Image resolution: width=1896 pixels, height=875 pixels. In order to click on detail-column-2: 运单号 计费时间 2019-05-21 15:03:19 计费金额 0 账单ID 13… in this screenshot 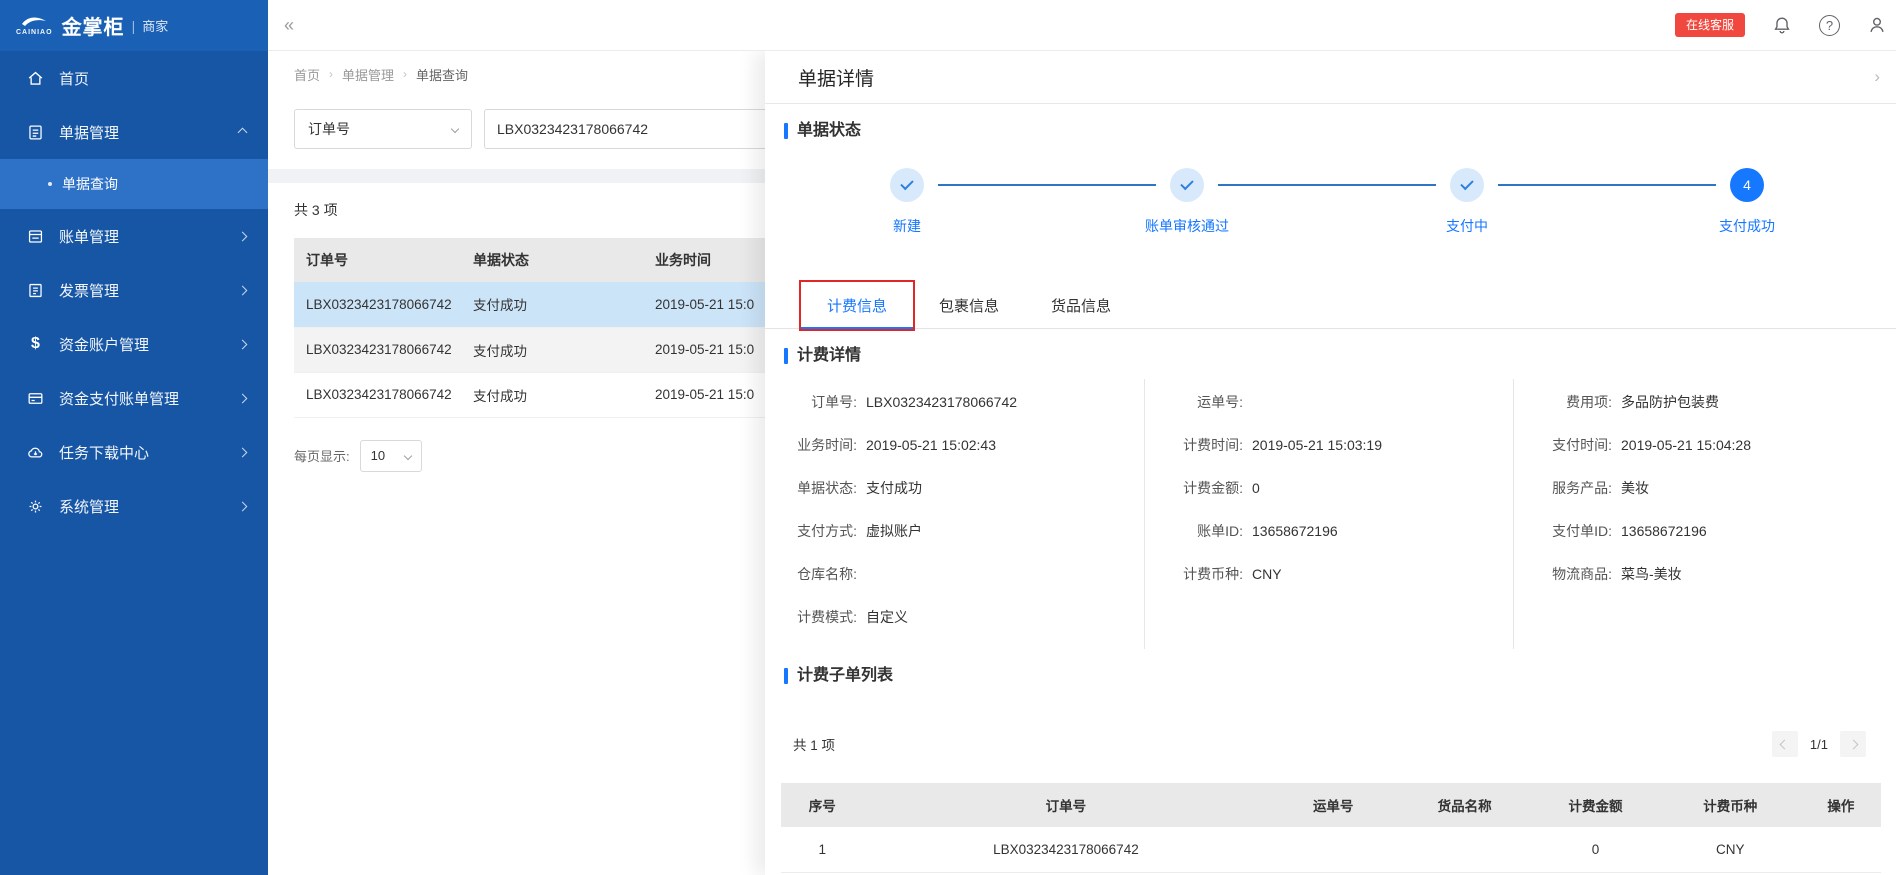, I will do `click(1329, 514)`.